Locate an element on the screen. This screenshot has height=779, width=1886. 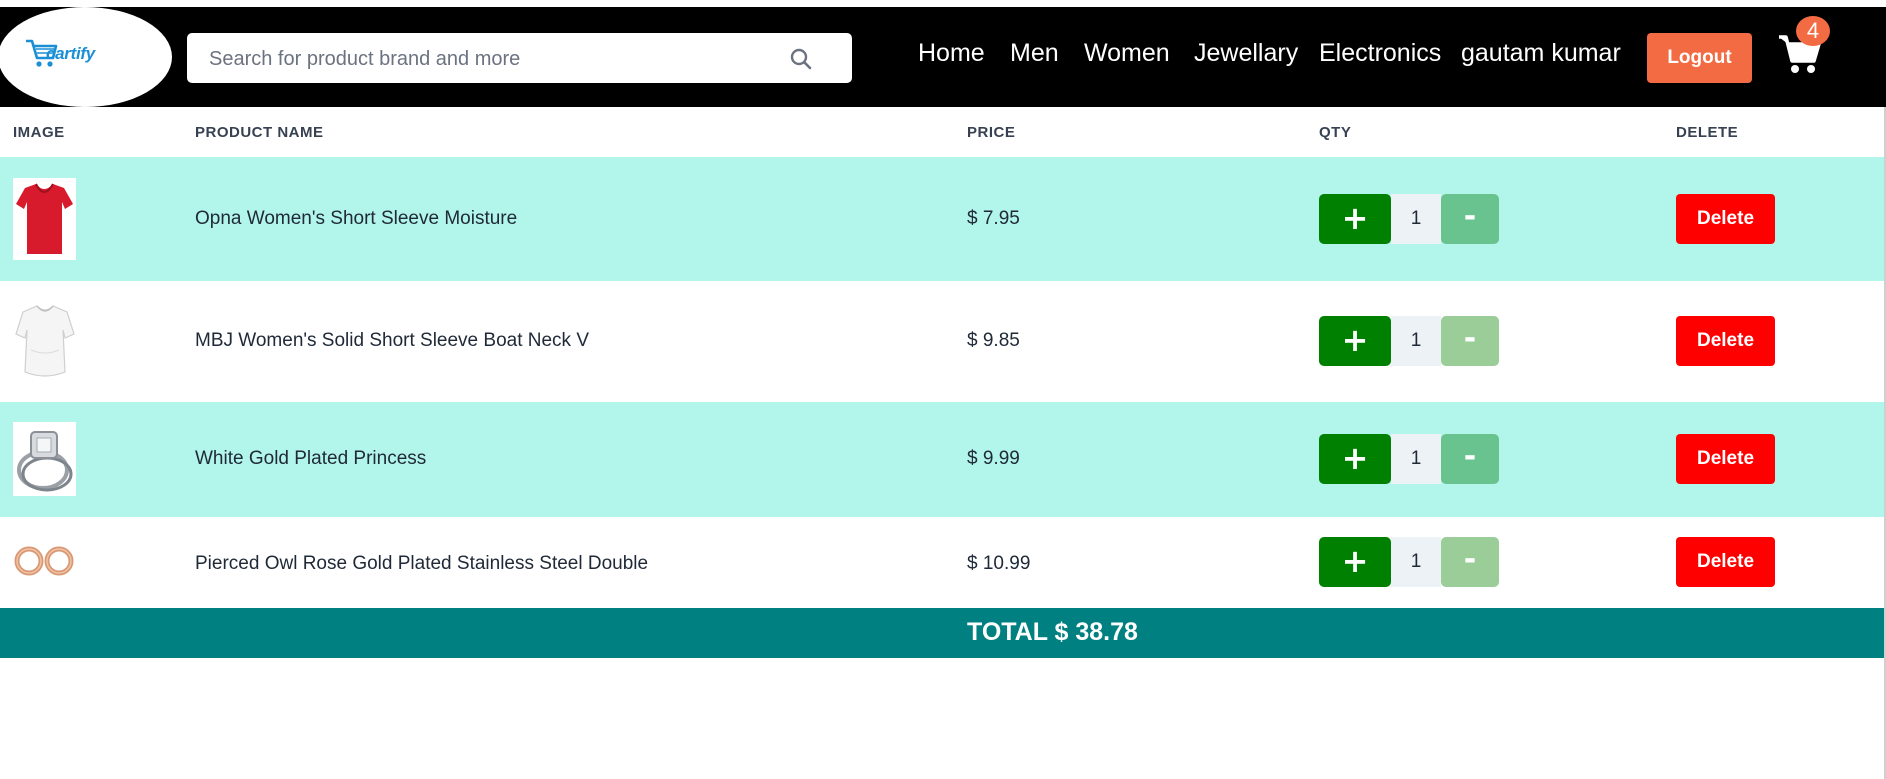
cart-count-badge: 4 is located at coordinates (1813, 31).